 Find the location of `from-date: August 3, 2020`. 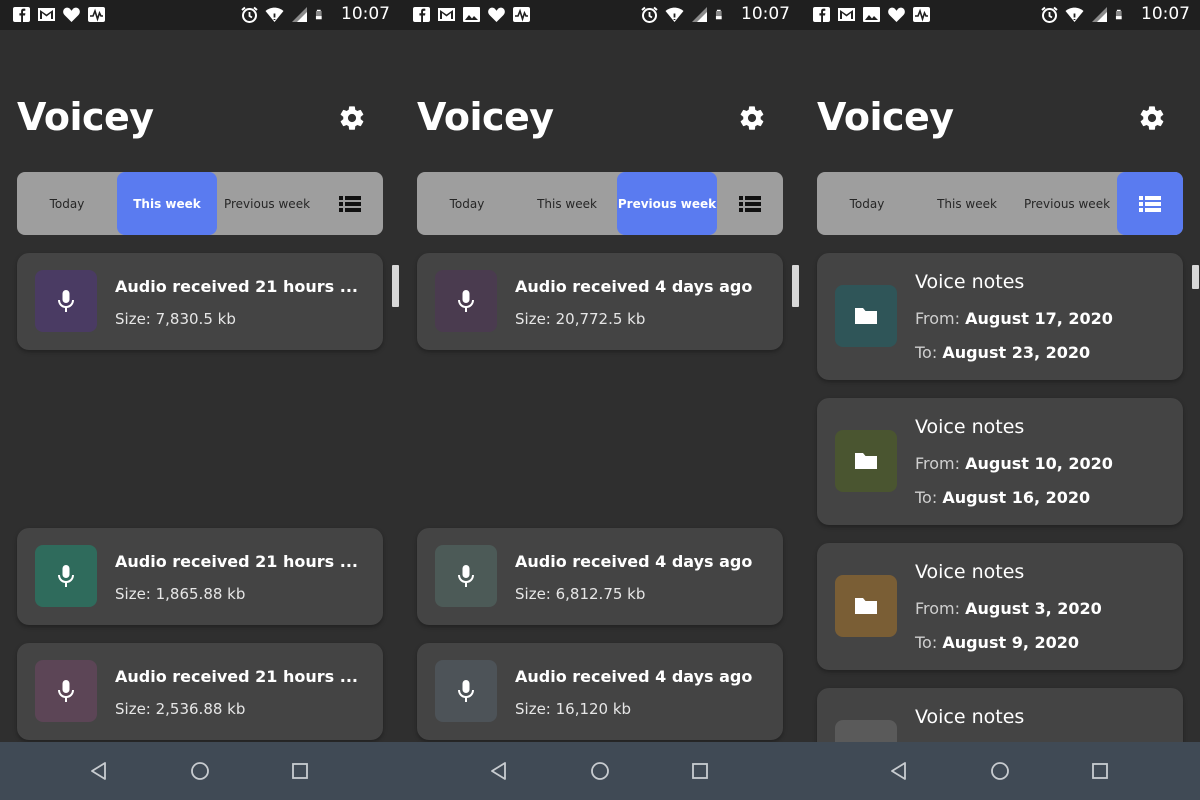

from-date: August 3, 2020 is located at coordinates (1033, 608).